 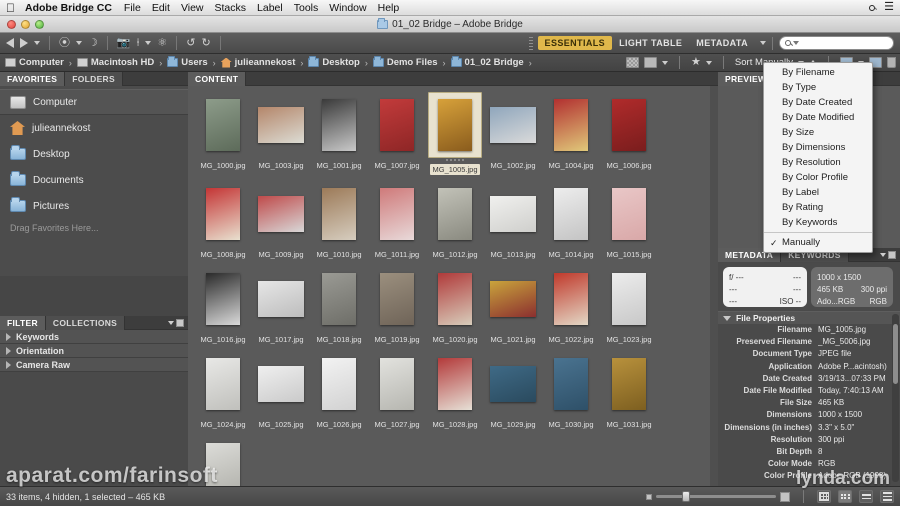 What do you see at coordinates (818, 207) in the screenshot?
I see `sort-menu-item-by-rating: By Rating` at bounding box center [818, 207].